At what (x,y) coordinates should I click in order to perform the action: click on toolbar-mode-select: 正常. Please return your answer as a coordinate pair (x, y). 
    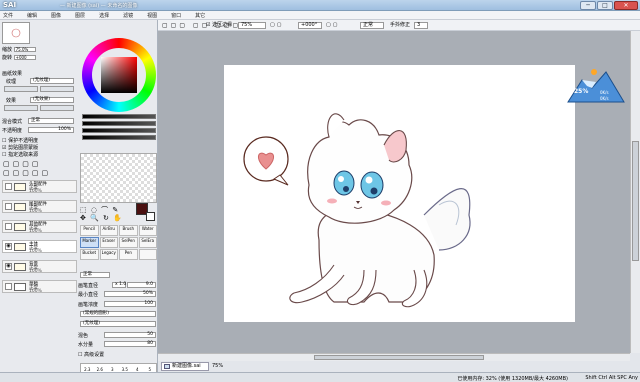
    Looking at the image, I should click on (372, 25).